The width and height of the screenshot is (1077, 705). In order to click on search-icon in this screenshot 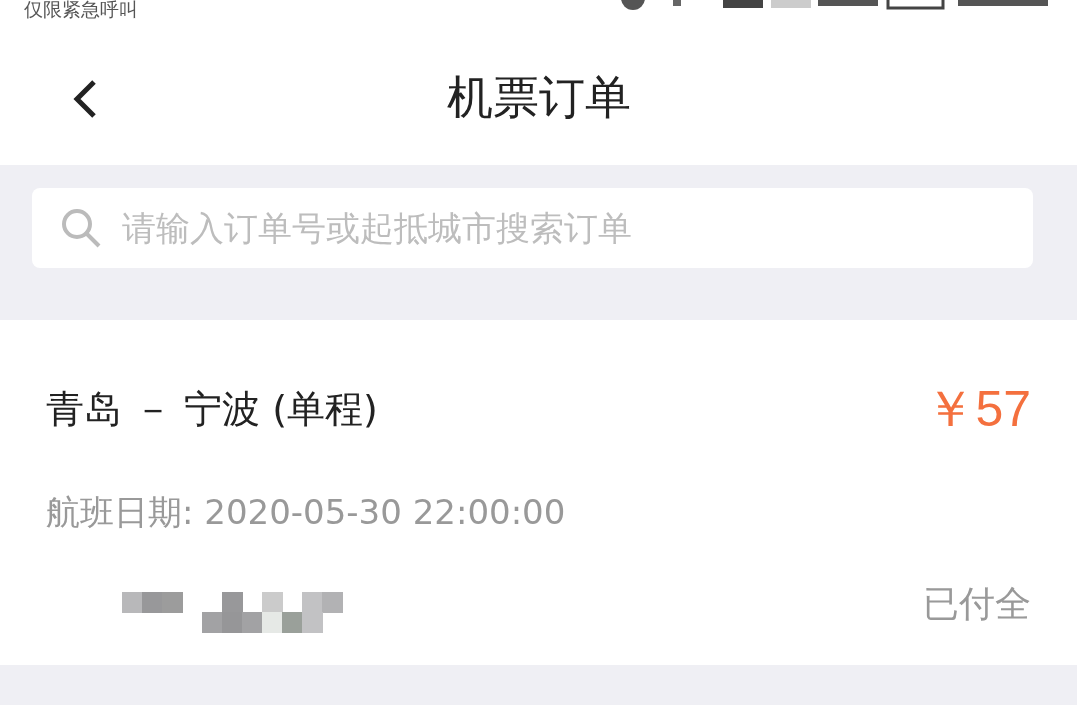, I will do `click(81, 227)`.